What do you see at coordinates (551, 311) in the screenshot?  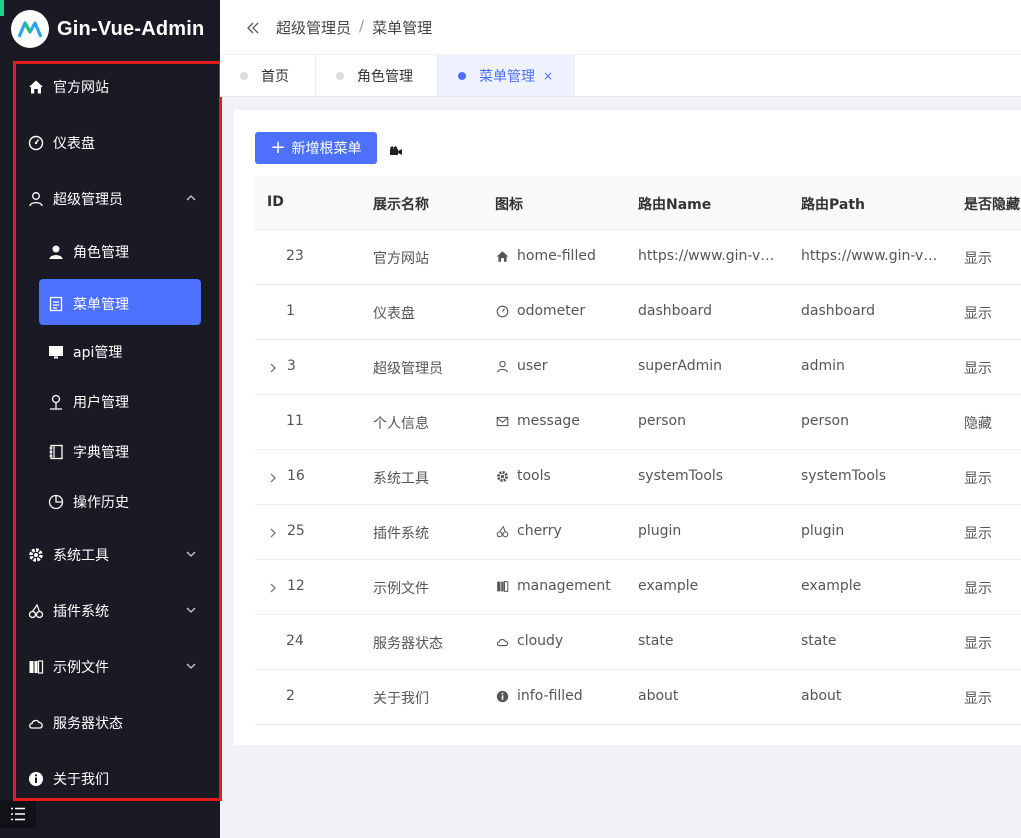 I see `cell-icon-name: odometer` at bounding box center [551, 311].